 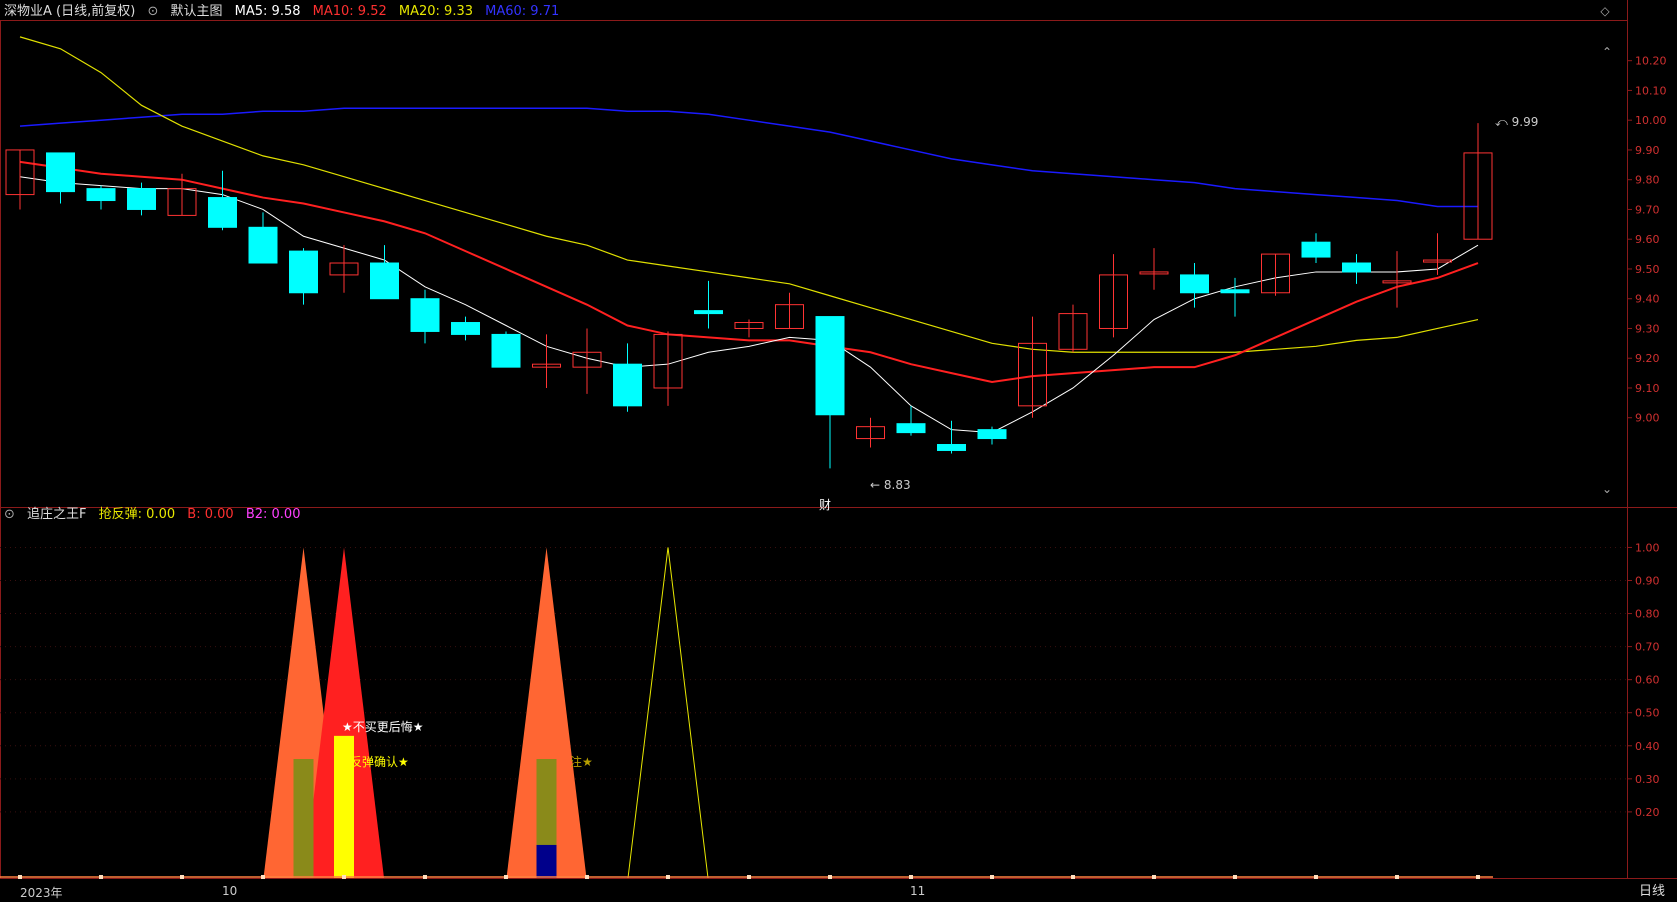 I want to click on signal-tip-buy: ★不买更后悔★, so click(x=383, y=727).